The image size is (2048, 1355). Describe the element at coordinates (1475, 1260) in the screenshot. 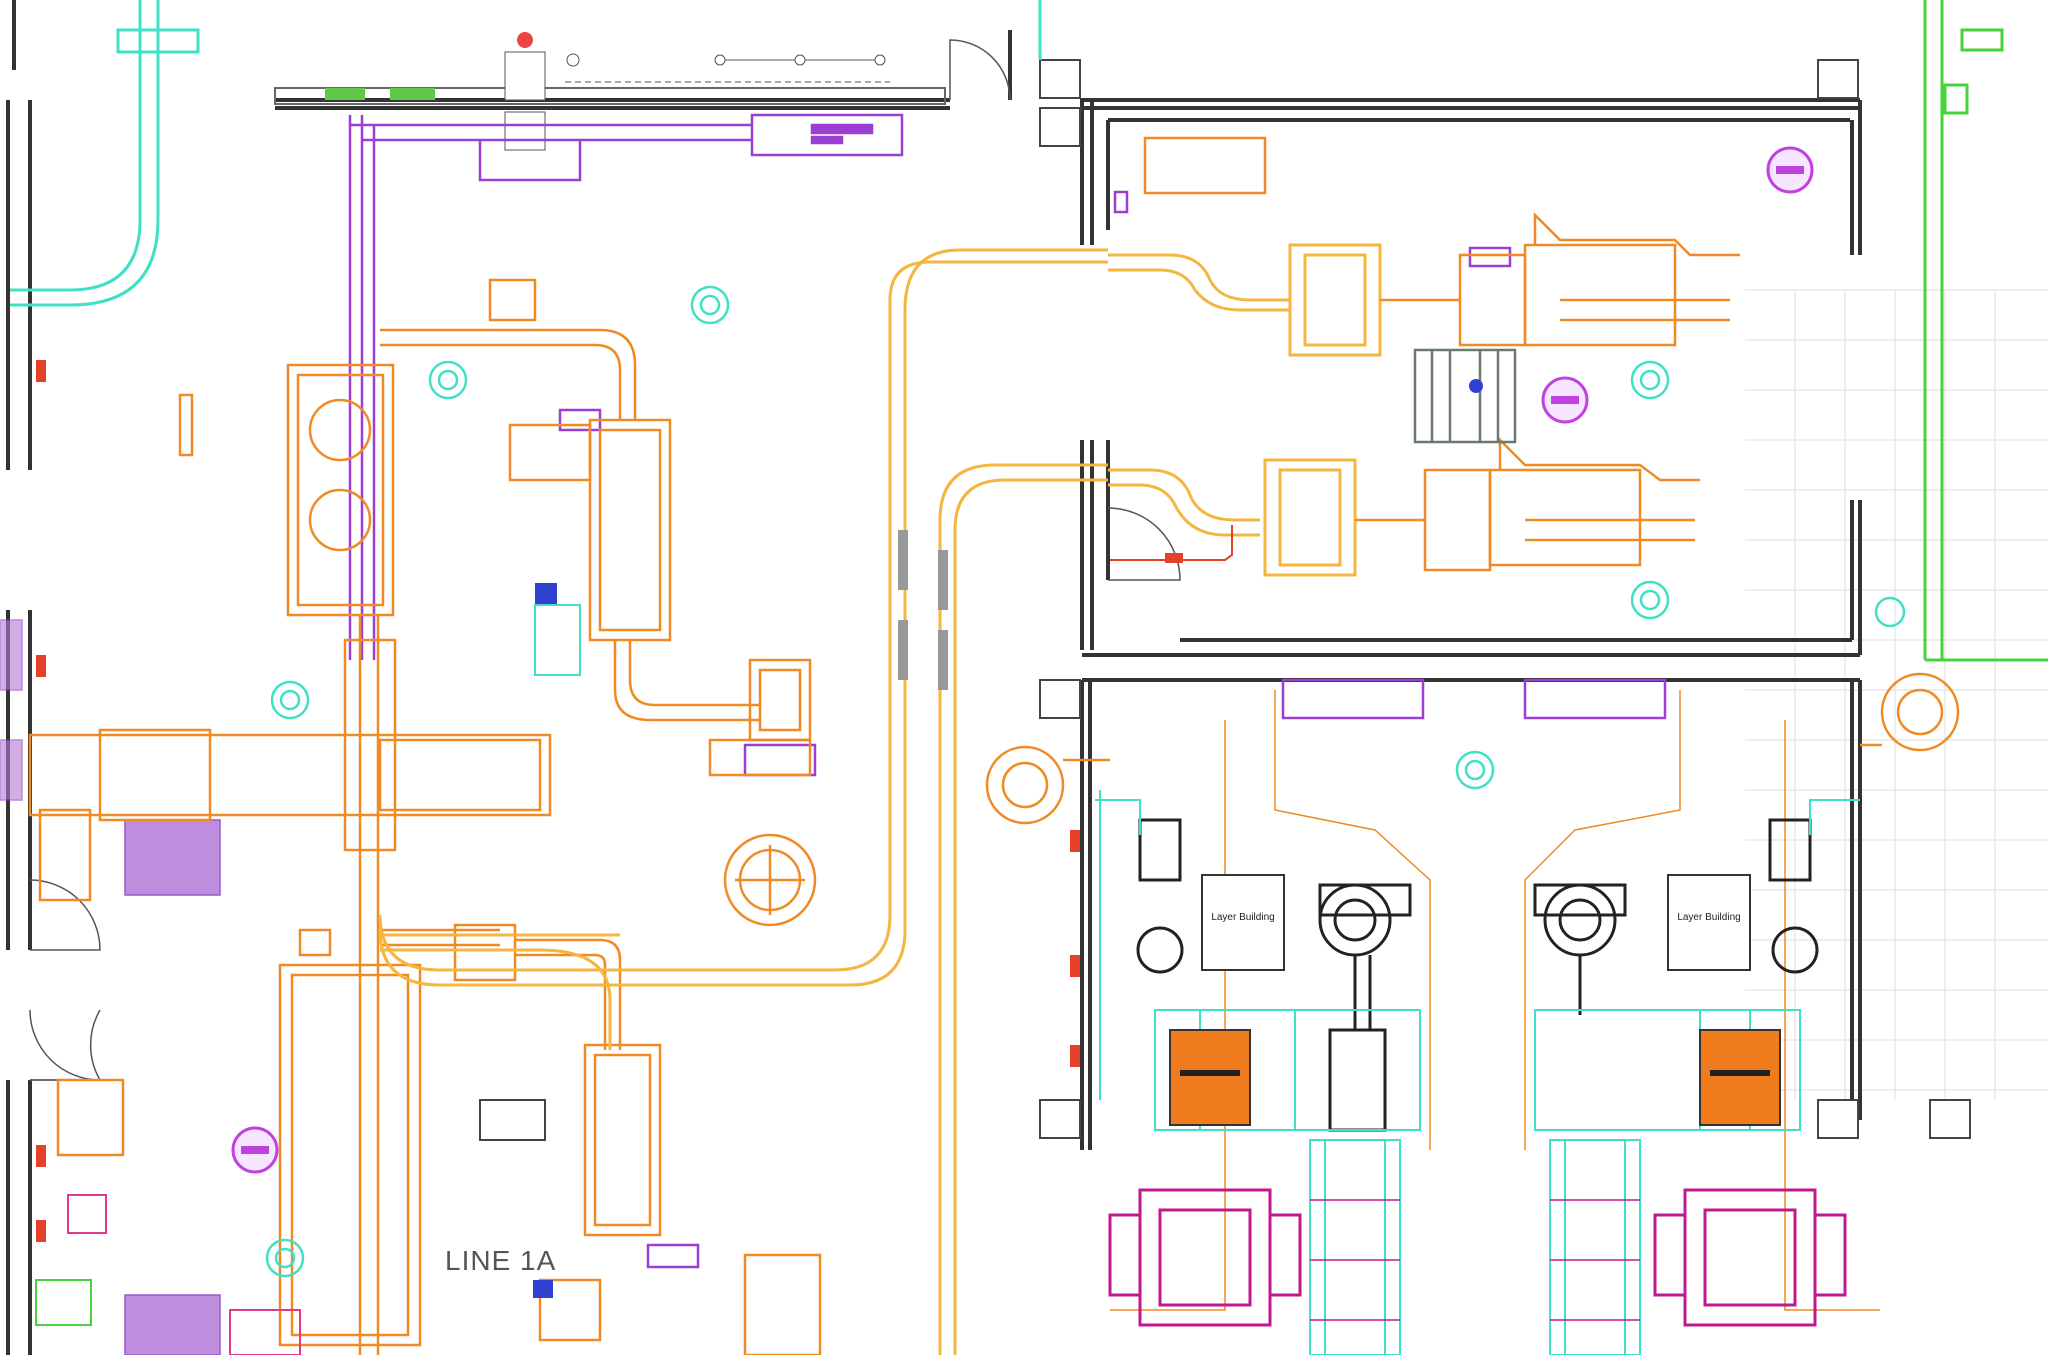

I see `magenta-conveyor-legs` at that location.